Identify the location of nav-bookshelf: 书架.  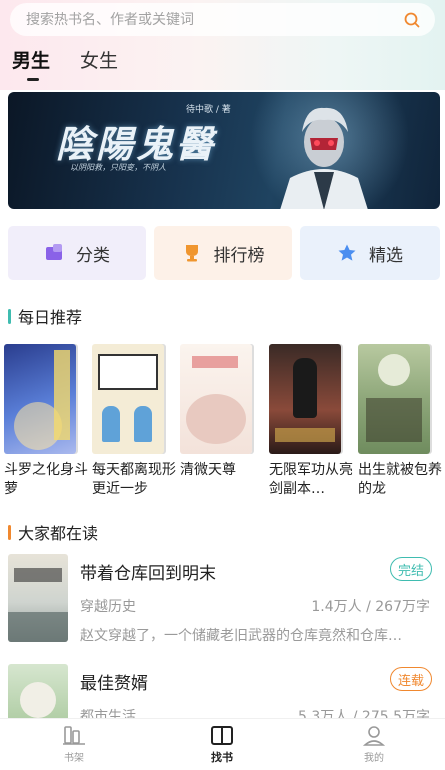
(74, 744).